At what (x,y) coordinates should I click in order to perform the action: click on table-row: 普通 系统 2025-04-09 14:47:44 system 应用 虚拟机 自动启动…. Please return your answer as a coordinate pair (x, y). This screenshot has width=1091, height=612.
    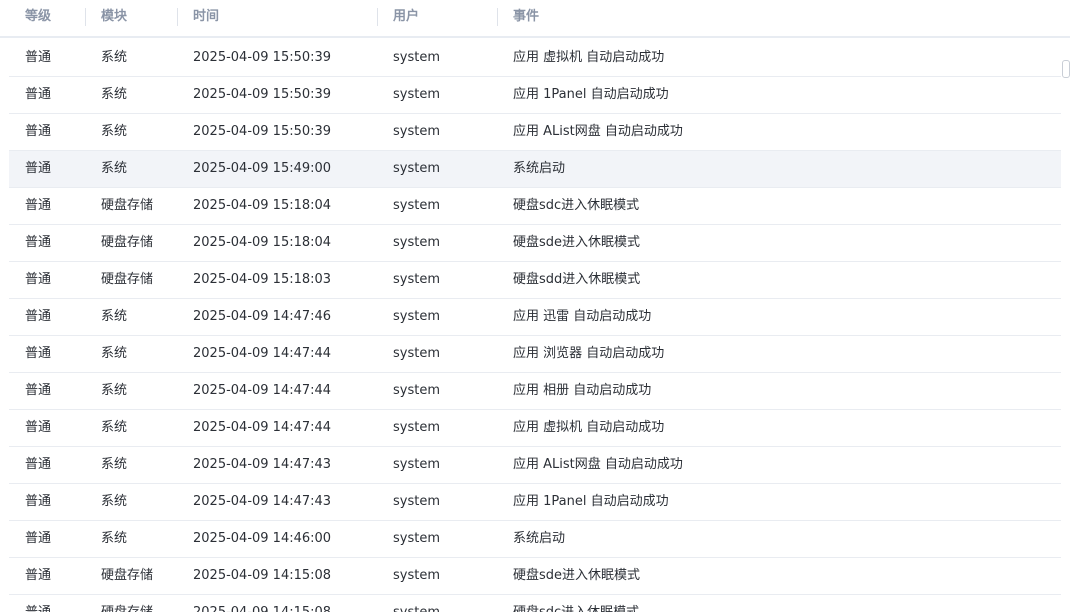
    Looking at the image, I should click on (535, 428).